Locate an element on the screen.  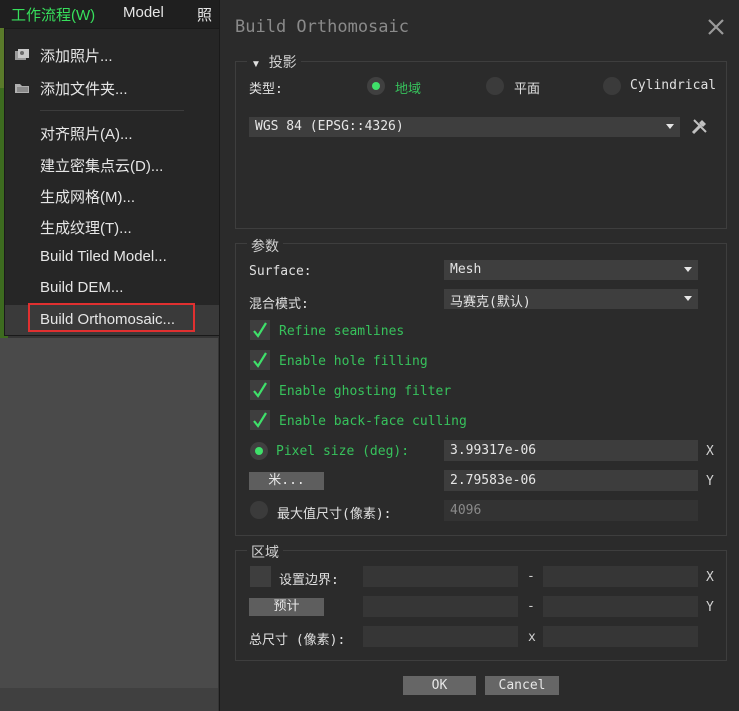
set-boundary-label: 设置边界: is located at coordinates (309, 580).